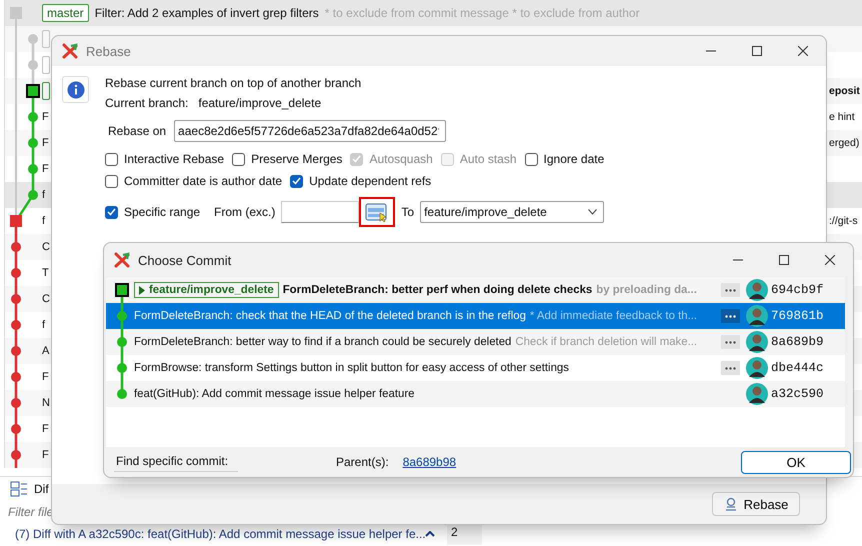  What do you see at coordinates (512, 212) in the screenshot?
I see `to-dropdown: feature/improve_delete` at bounding box center [512, 212].